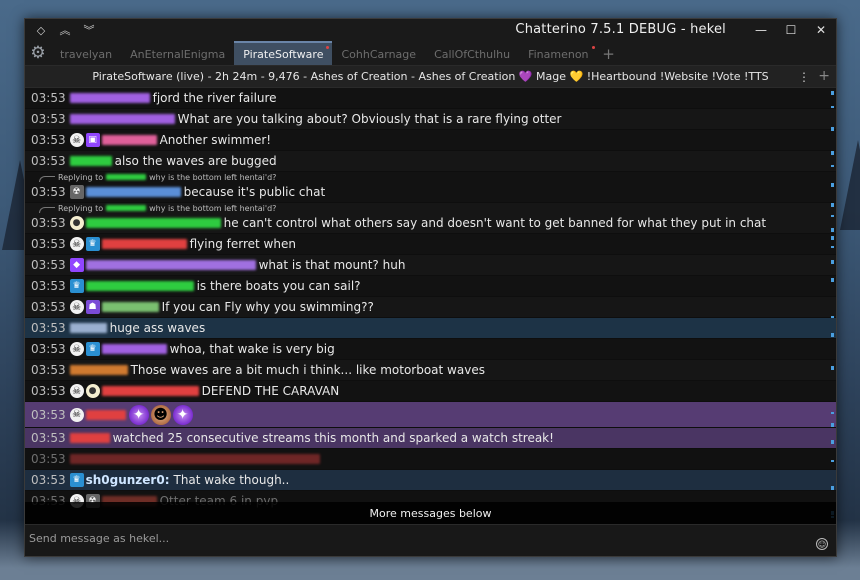 This screenshot has height=580, width=860. What do you see at coordinates (761, 30) in the screenshot?
I see `minimize-icon: —` at bounding box center [761, 30].